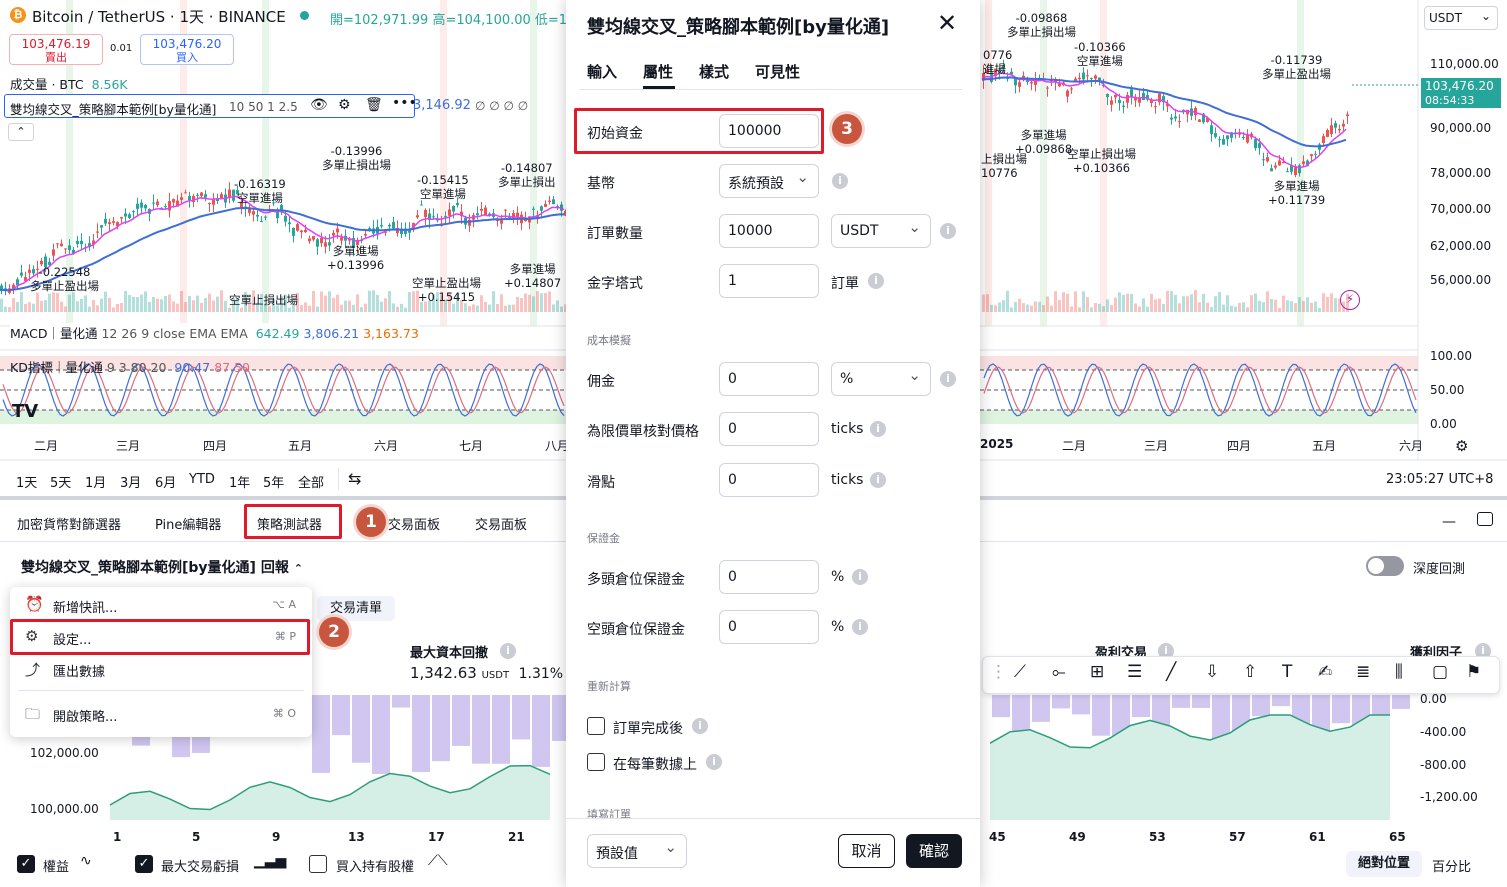  I want to click on limit-verify-field: 0, so click(769, 429).